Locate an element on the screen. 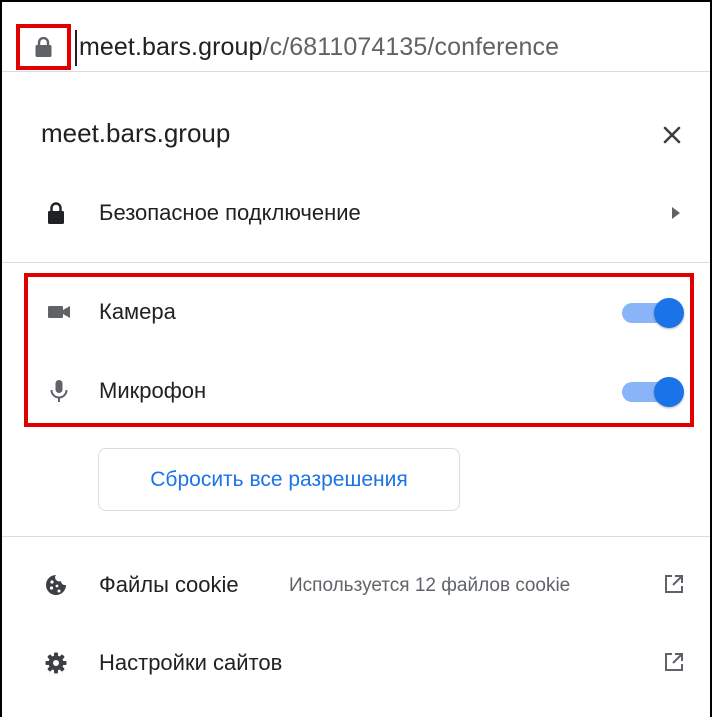  cookie-icon is located at coordinates (56, 585).